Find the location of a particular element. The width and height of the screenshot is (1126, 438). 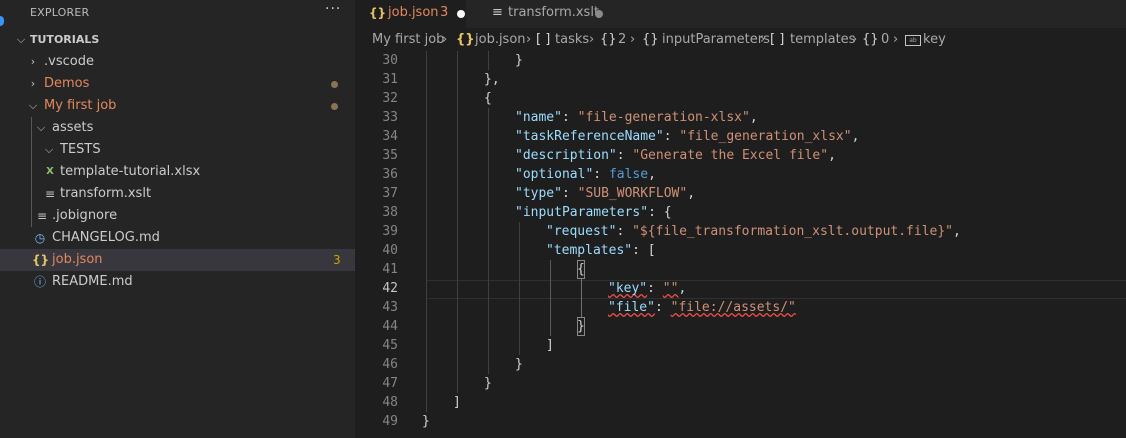

breadcrumb-item: tasks is located at coordinates (572, 40).